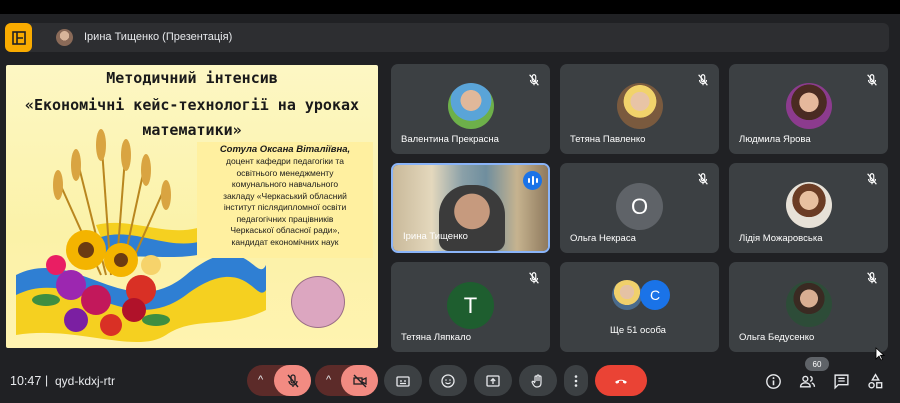 The width and height of the screenshot is (900, 403). I want to click on end-call-button, so click(621, 380).